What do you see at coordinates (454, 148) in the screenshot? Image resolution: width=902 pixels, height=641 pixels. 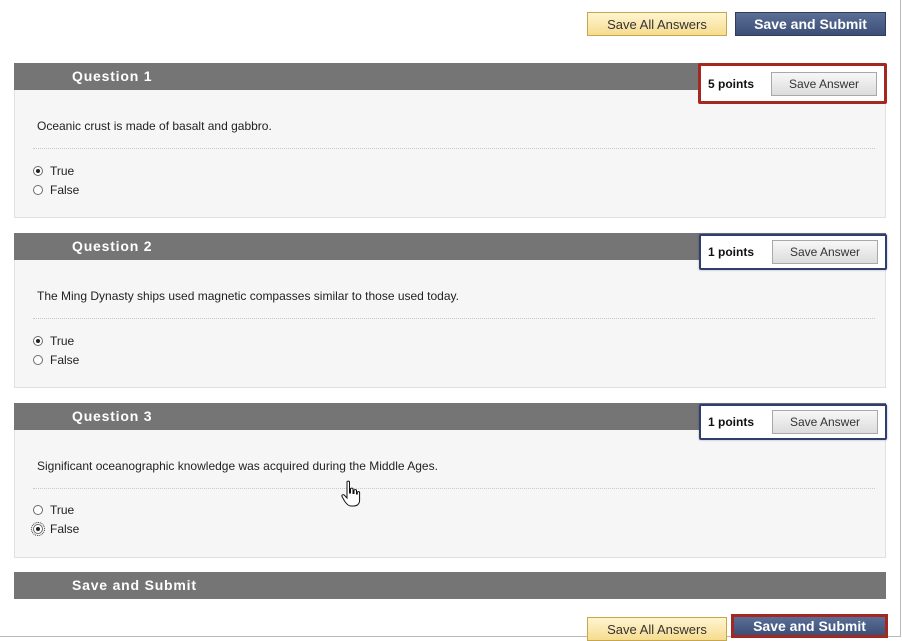 I see `question-1-divider` at bounding box center [454, 148].